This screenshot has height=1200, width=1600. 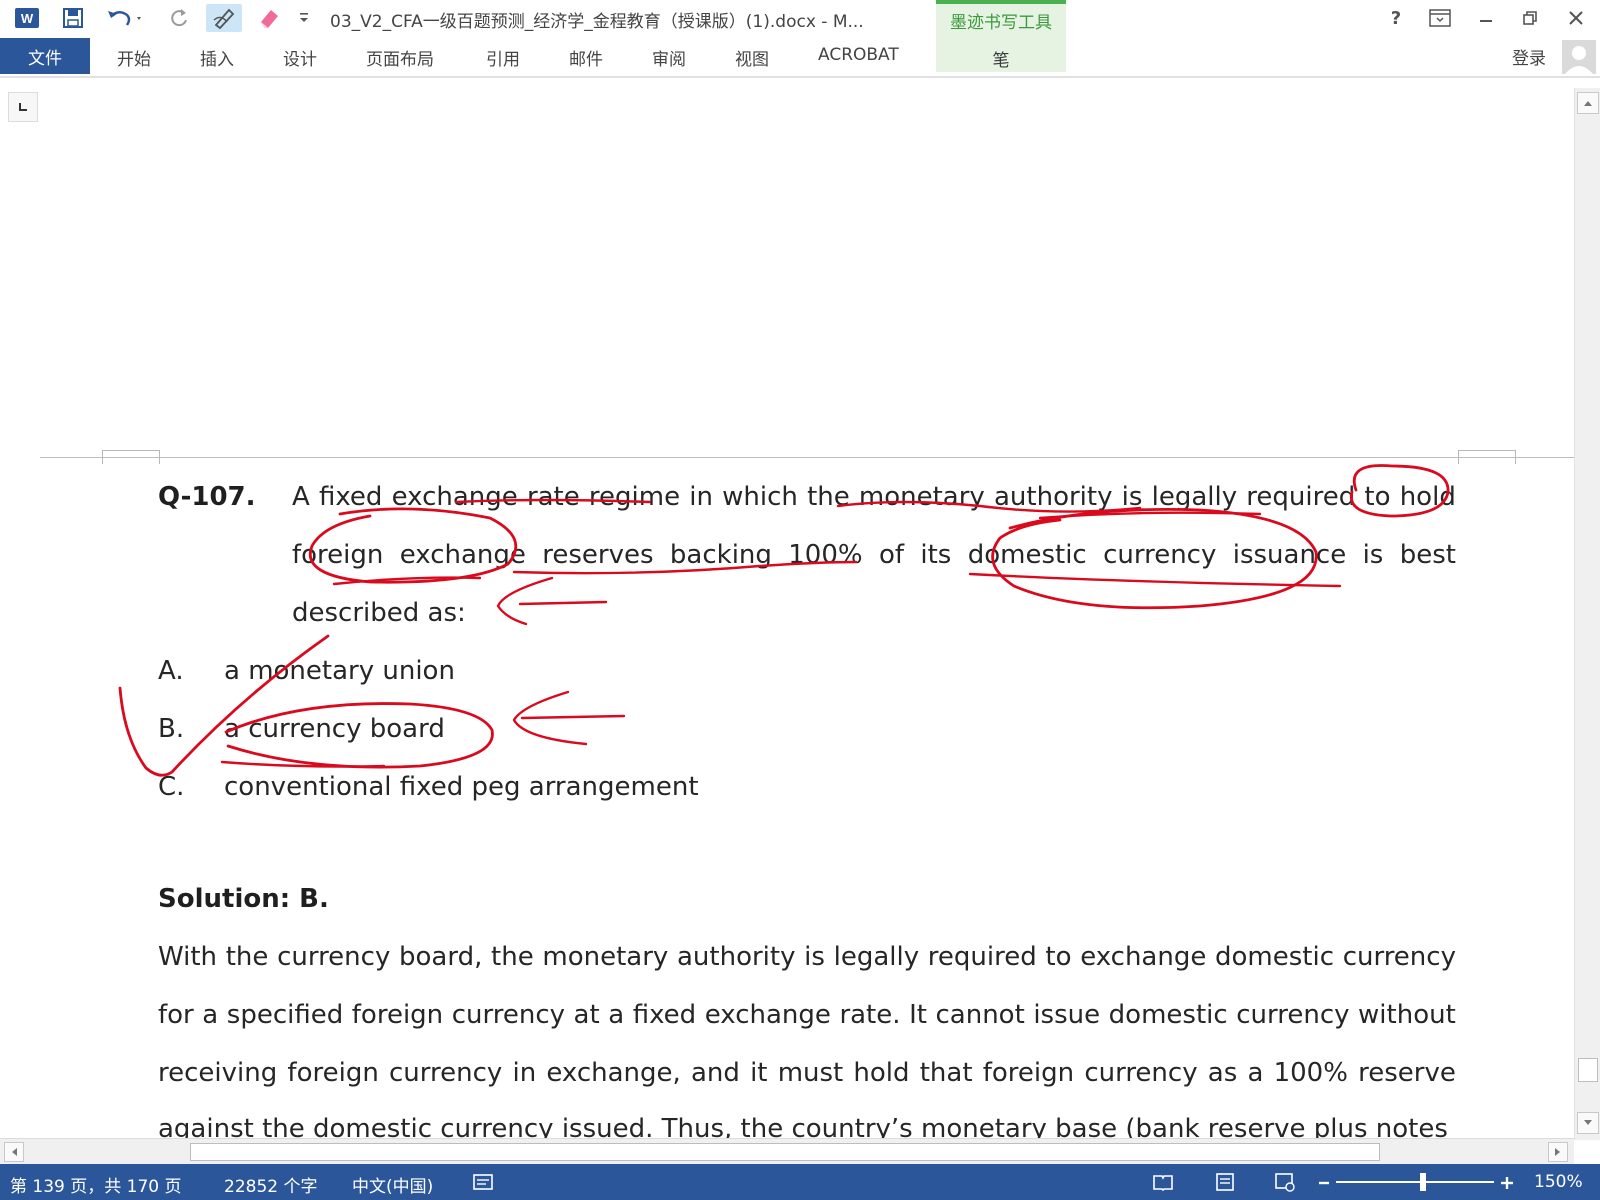 I want to click on zoom-out-button, so click(x=1324, y=1184).